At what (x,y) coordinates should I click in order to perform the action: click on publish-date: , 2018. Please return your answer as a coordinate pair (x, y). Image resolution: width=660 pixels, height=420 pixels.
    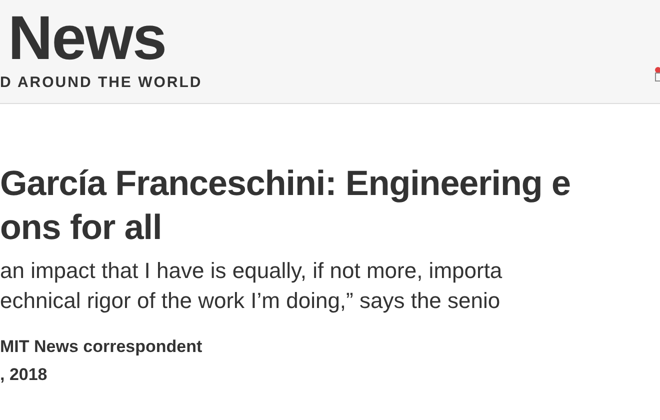
    Looking at the image, I should click on (24, 375).